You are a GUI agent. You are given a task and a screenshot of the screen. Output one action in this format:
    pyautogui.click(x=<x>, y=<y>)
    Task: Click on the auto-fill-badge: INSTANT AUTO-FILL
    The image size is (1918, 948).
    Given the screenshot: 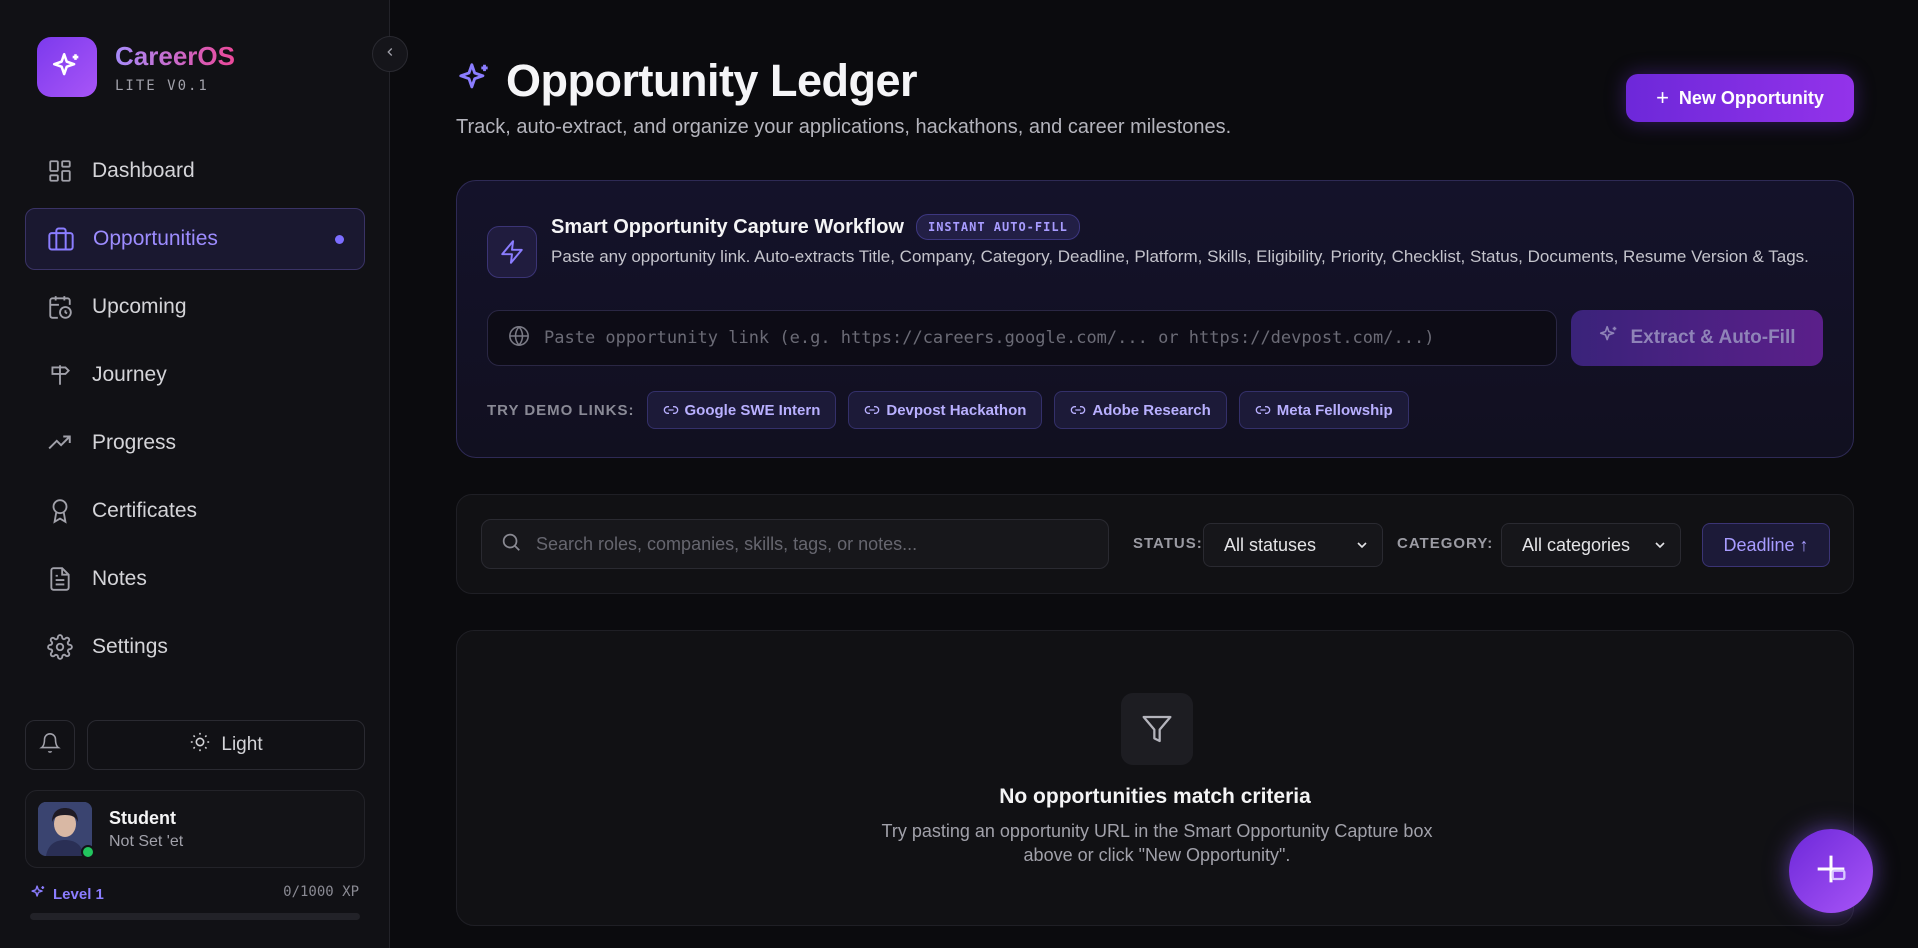 What is the action you would take?
    pyautogui.click(x=997, y=227)
    